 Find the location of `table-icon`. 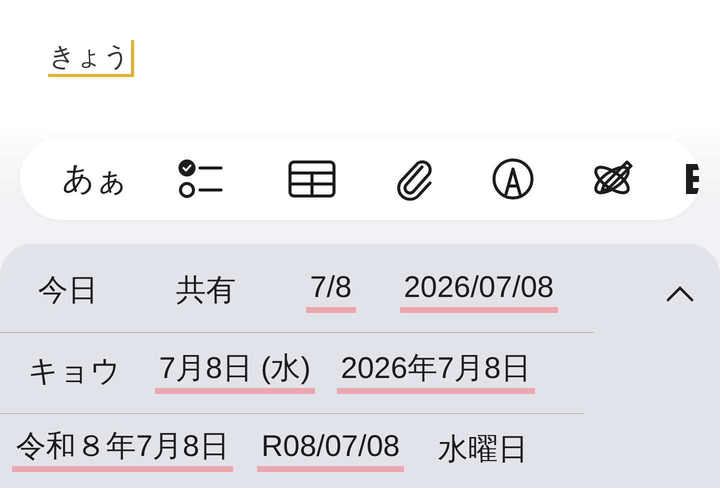

table-icon is located at coordinates (312, 179).